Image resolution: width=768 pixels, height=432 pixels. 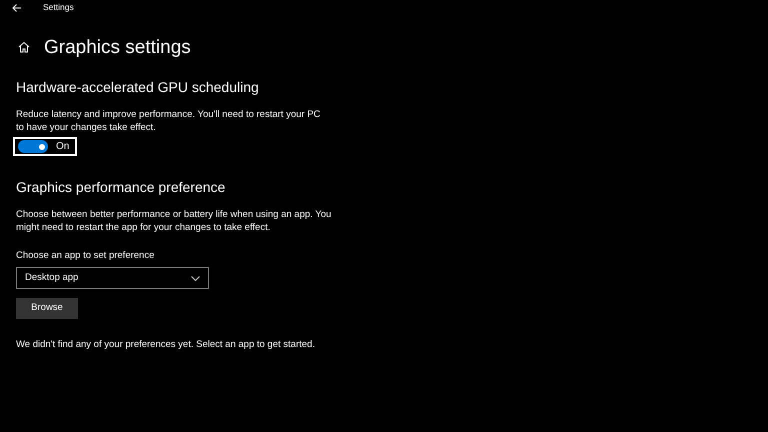 What do you see at coordinates (121, 187) in the screenshot?
I see `section-heading: Graphics performance preference` at bounding box center [121, 187].